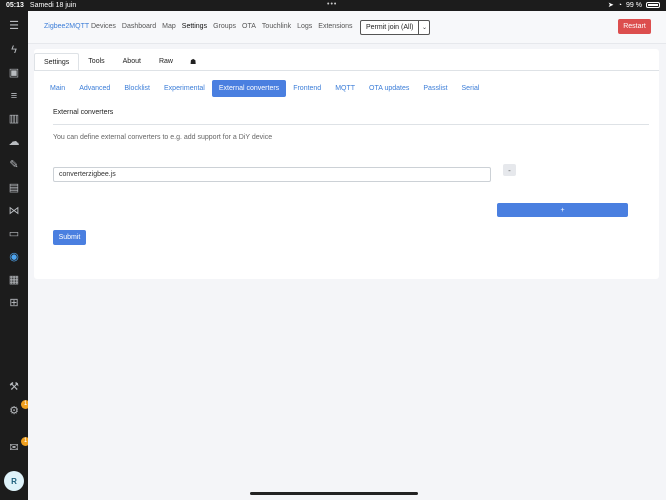 The width and height of the screenshot is (666, 500). Describe the element at coordinates (471, 88) in the screenshot. I see `subtab-serial: Serial` at that location.